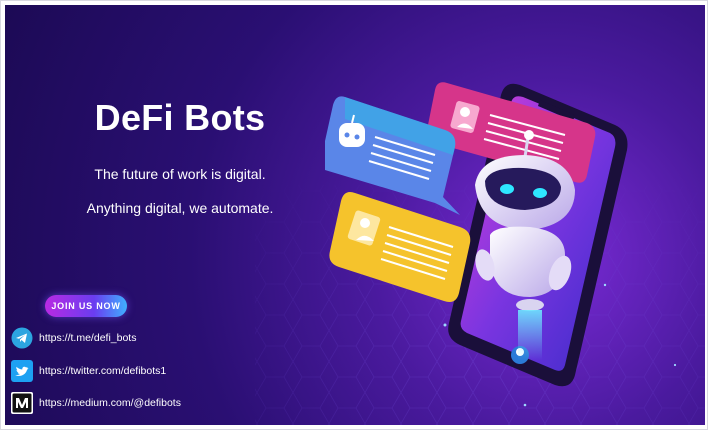 The height and width of the screenshot is (430, 708). I want to click on join-us-now-button: JOIN US NOW, so click(86, 306).